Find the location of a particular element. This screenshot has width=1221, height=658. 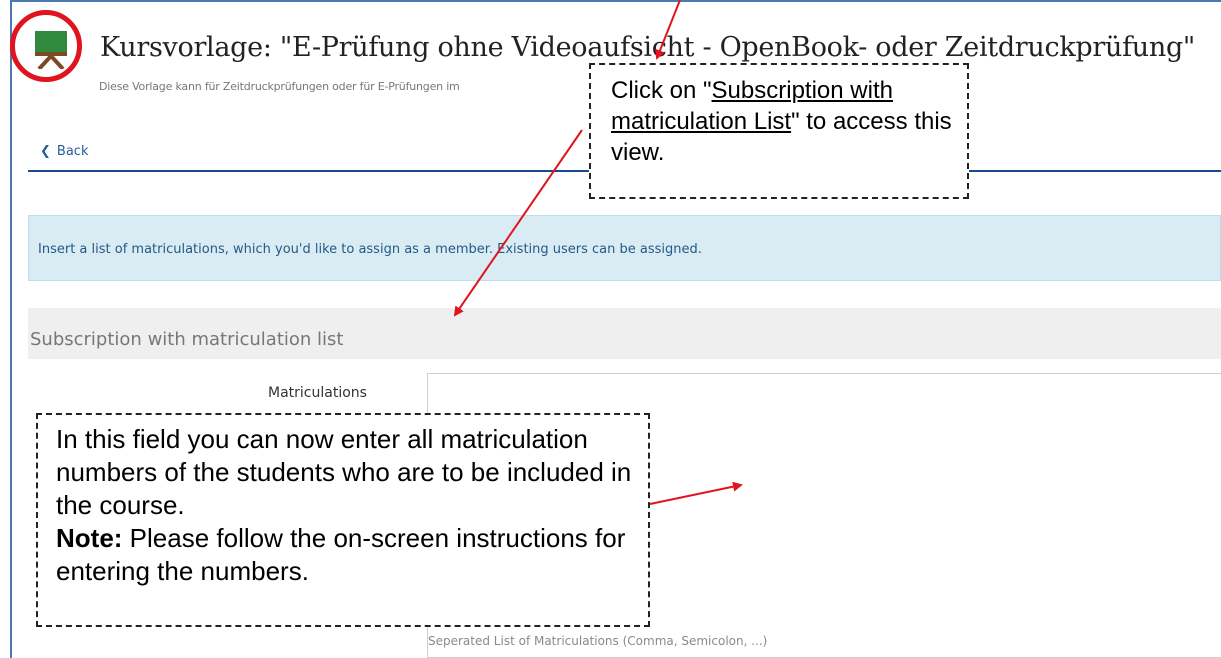

annotation-top-prefix: Click on " is located at coordinates (661, 90).